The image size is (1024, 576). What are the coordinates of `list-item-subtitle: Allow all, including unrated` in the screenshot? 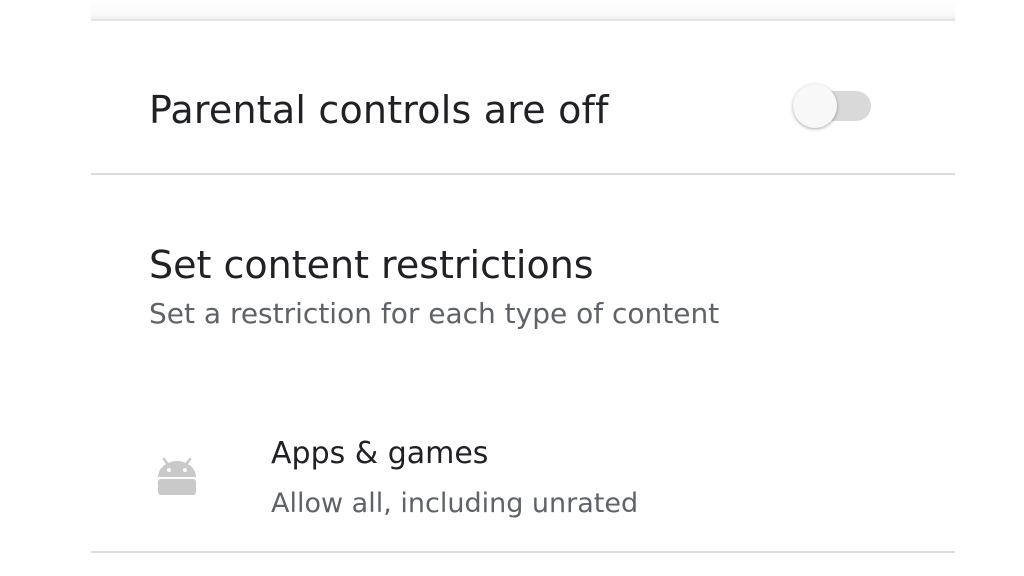 It's located at (455, 503).